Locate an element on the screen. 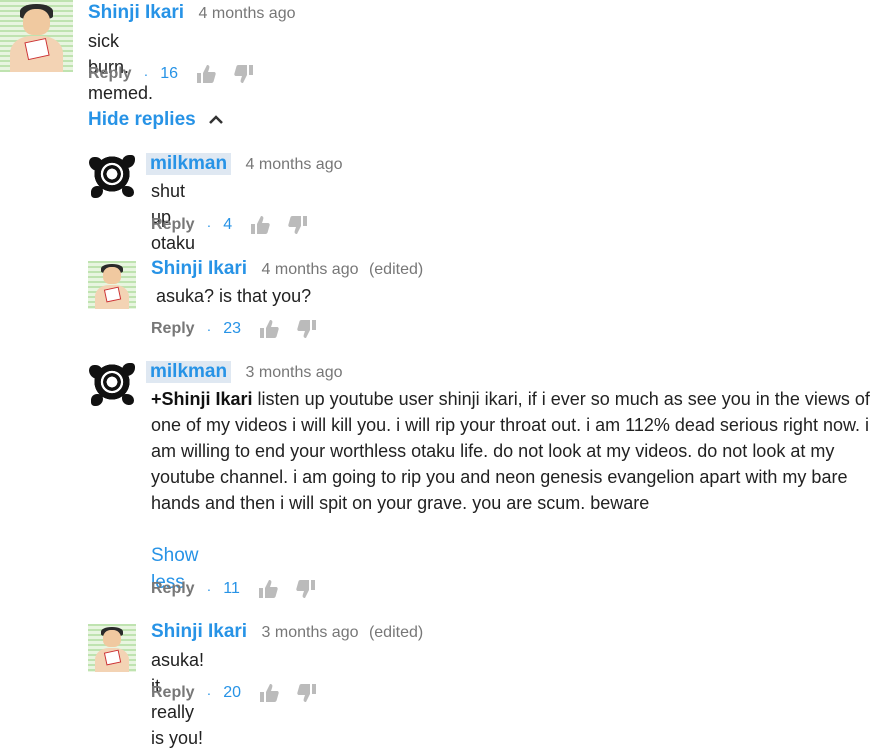  mention-link: +Shinji Ikari is located at coordinates (202, 399).